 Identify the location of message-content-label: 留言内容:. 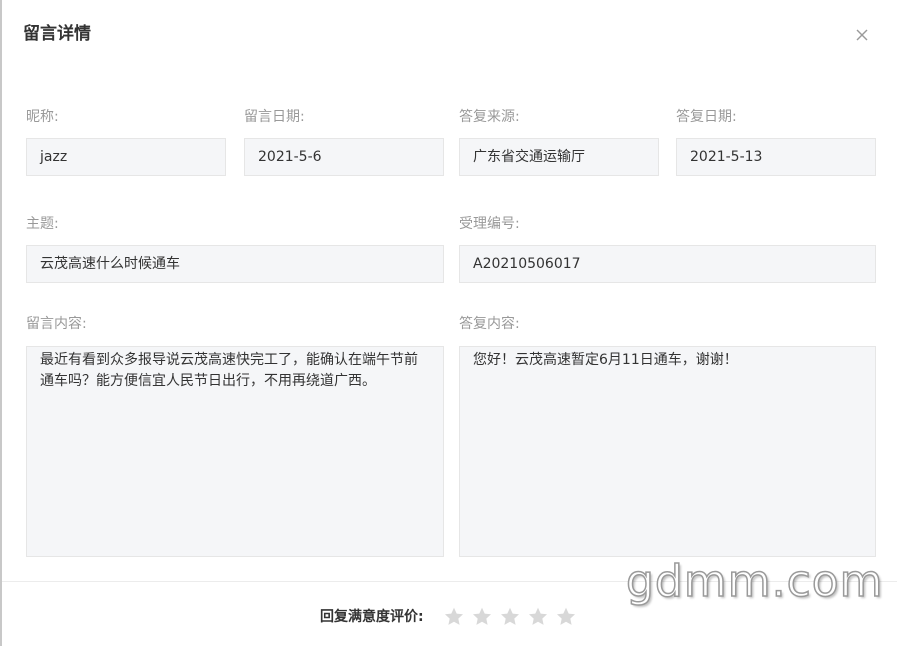
(56, 324).